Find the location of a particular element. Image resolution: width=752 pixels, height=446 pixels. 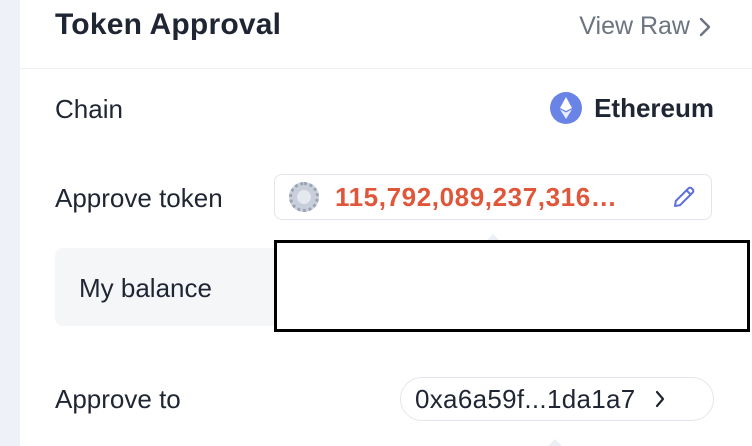

spender-address: 0xa6a59f...1da1a7 is located at coordinates (525, 398).